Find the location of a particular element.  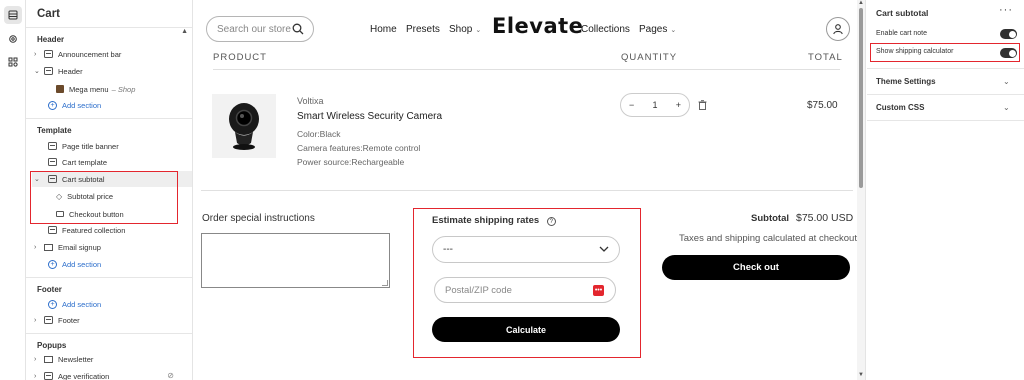

quantity-value: 1 is located at coordinates (654, 105).